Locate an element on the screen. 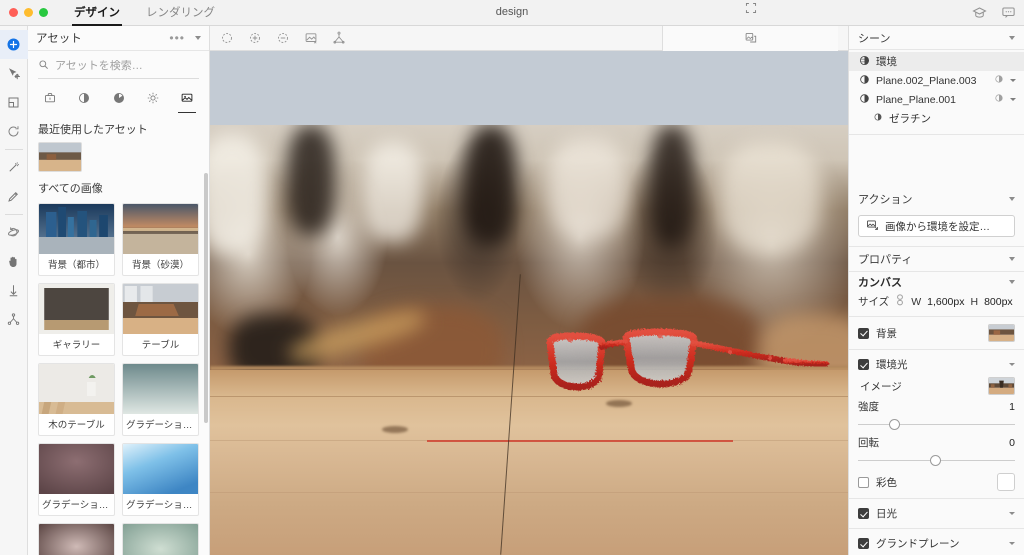 This screenshot has width=1024, height=555. sunlight-label: 日光 is located at coordinates (886, 514).